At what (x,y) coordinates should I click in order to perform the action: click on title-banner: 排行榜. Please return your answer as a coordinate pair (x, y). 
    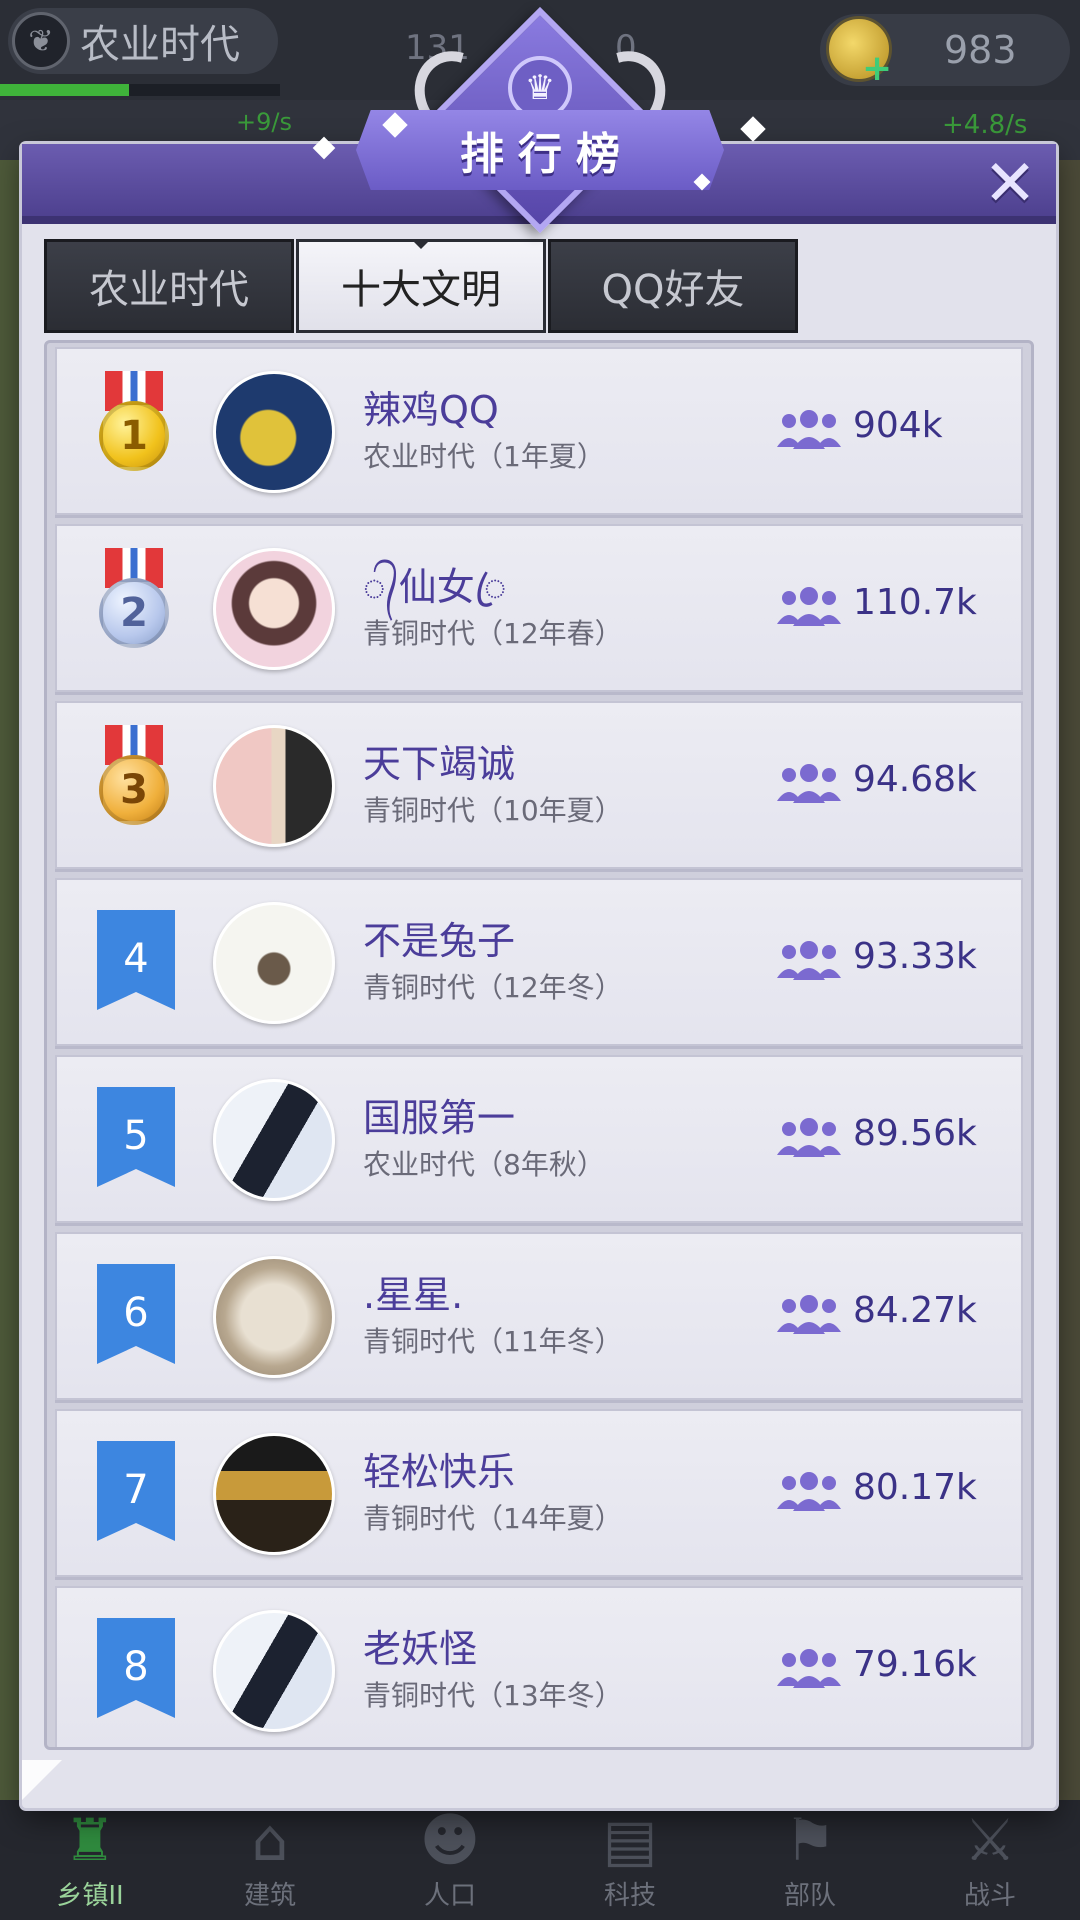
    Looking at the image, I should click on (540, 150).